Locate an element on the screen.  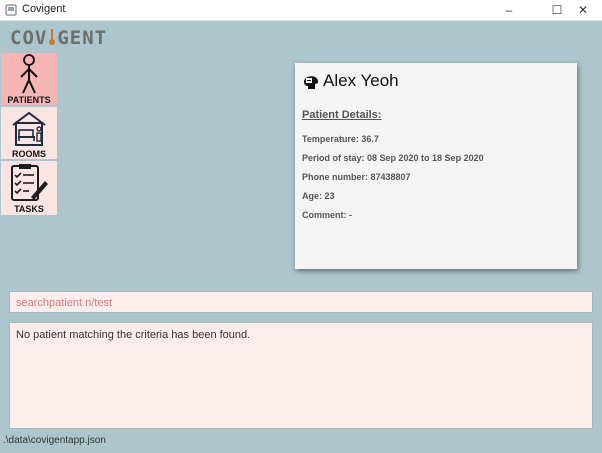
close-icon: ✕ is located at coordinates (583, 10).